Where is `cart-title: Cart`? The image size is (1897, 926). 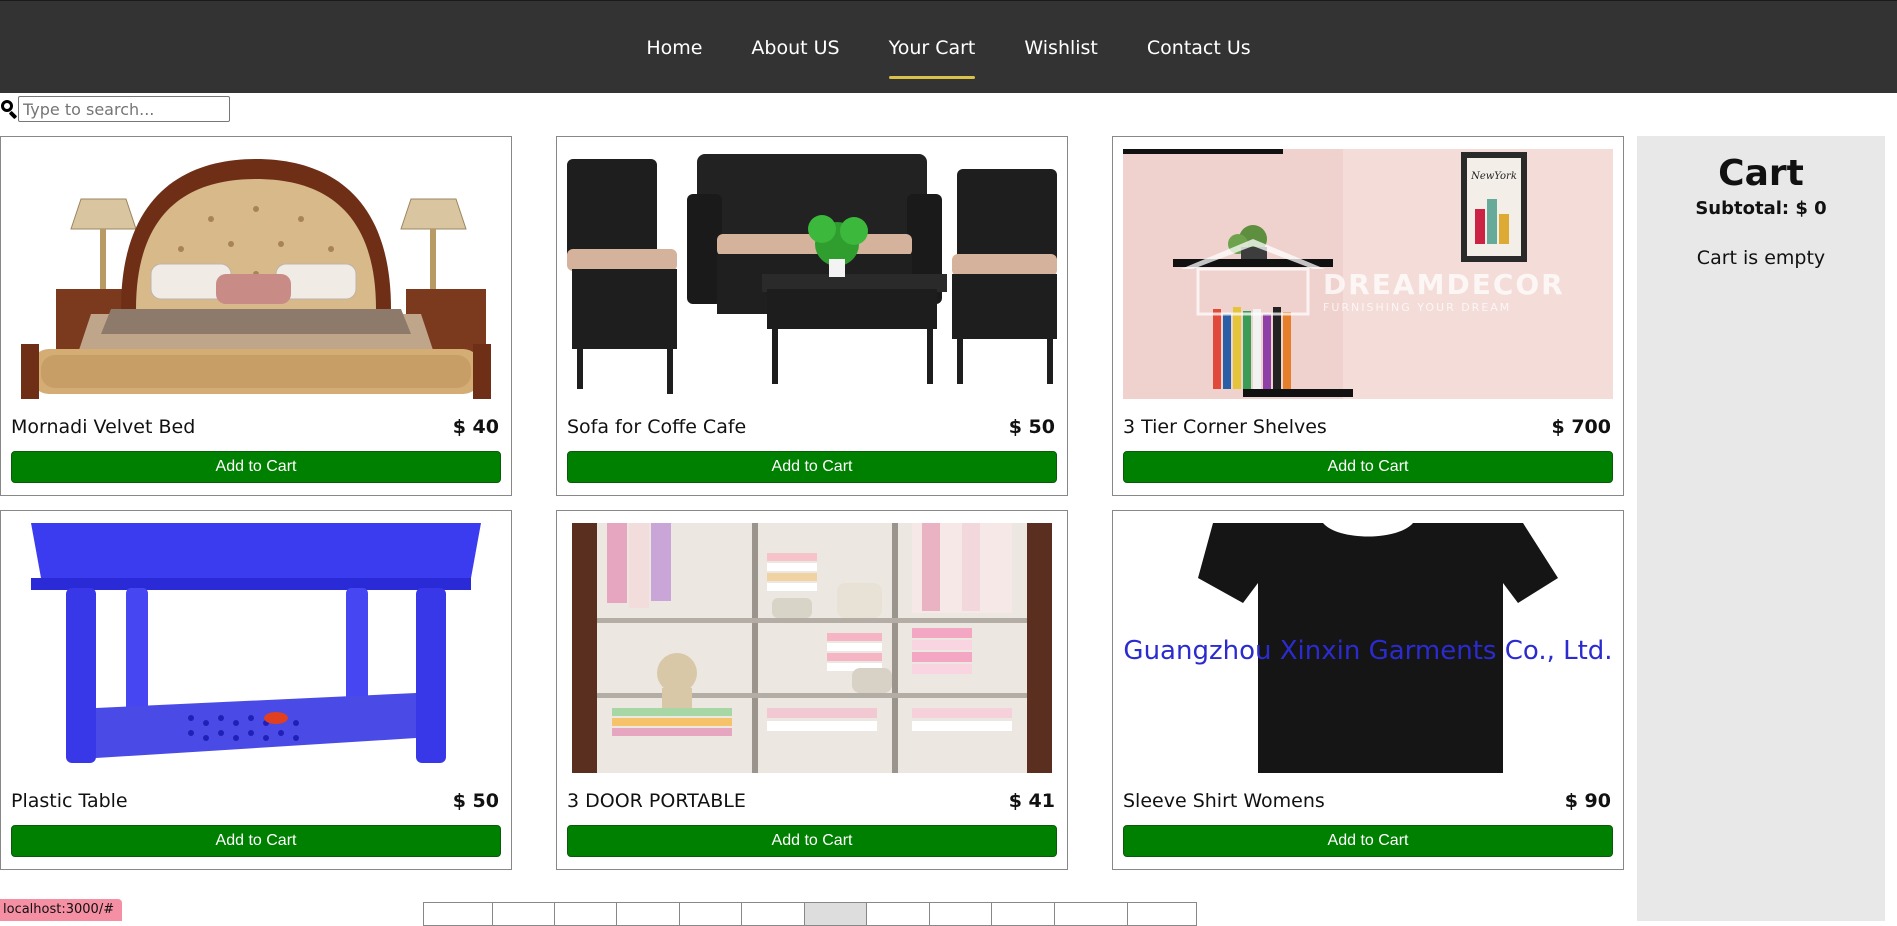 cart-title: Cart is located at coordinates (1761, 173).